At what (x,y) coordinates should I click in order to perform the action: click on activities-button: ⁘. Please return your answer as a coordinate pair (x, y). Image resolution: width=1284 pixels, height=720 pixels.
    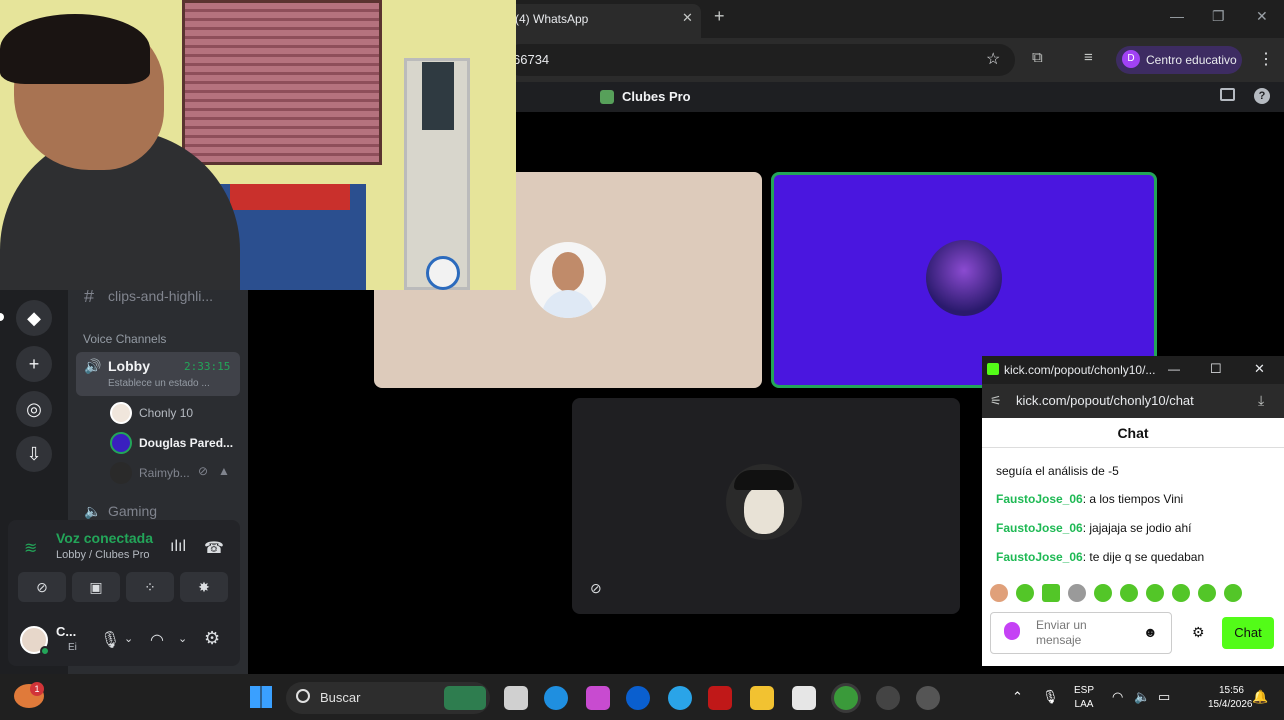
    Looking at the image, I should click on (150, 587).